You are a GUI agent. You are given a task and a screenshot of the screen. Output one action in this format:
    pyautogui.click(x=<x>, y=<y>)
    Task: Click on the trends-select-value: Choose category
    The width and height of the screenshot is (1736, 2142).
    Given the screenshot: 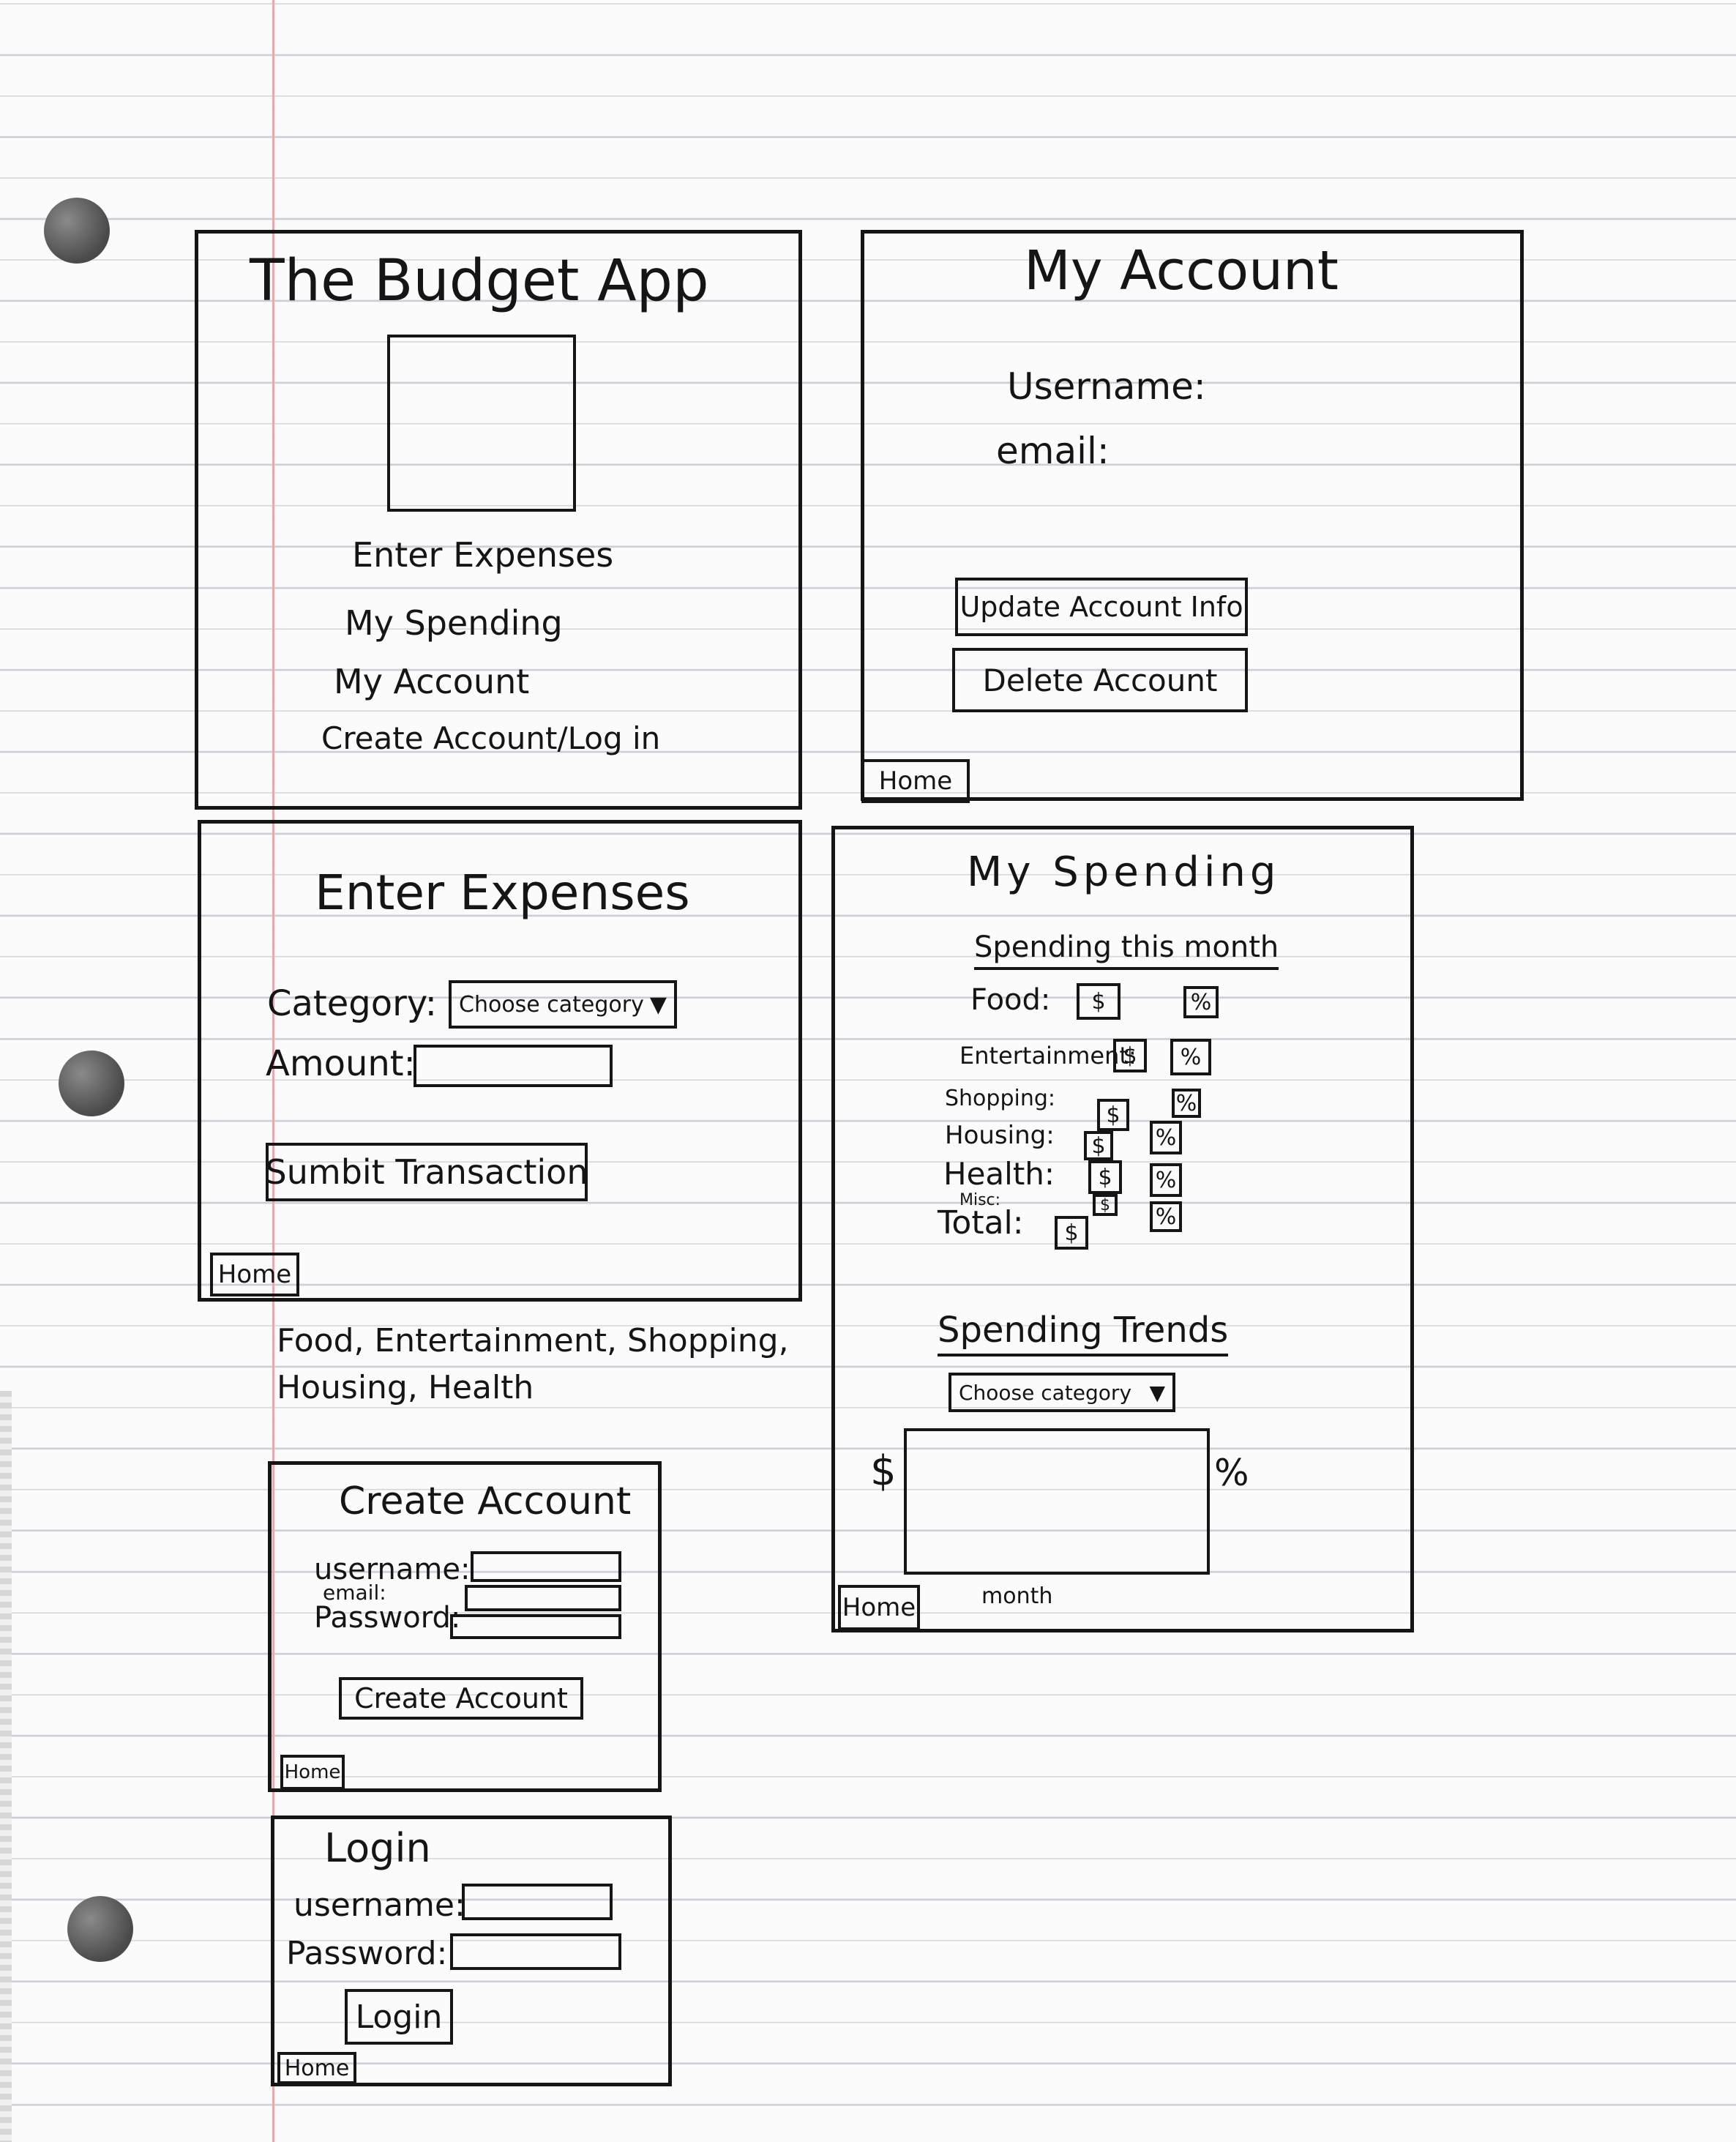 What is the action you would take?
    pyautogui.click(x=1045, y=1392)
    